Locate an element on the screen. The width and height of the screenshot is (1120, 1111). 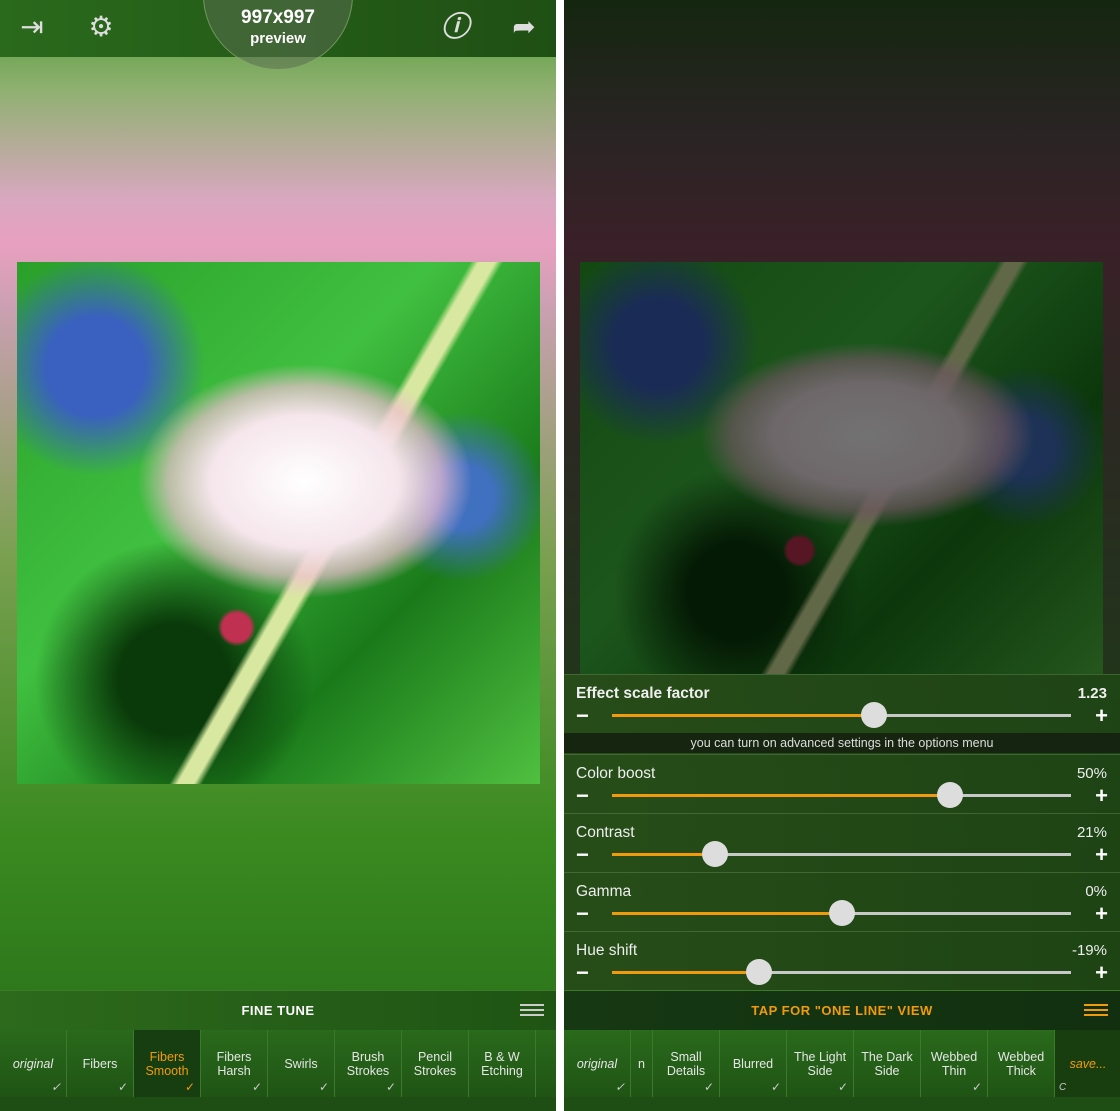
effect-tile-label: Pencil Strokes is located at coordinates (435, 1063).